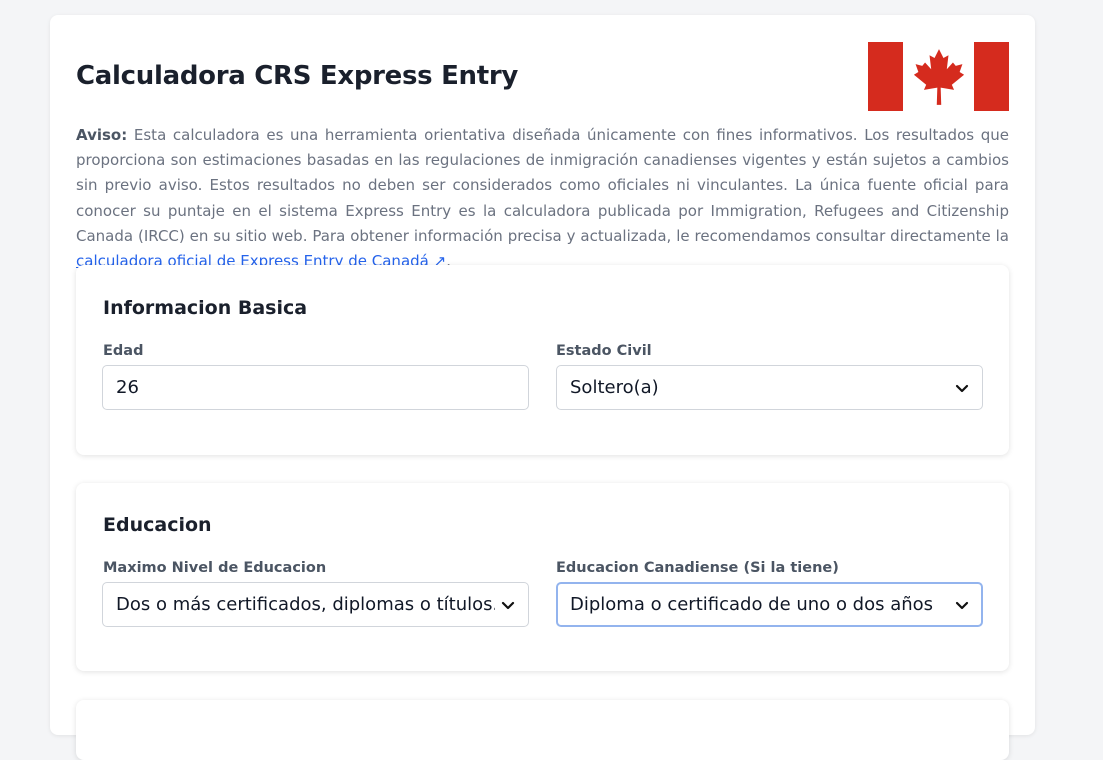 This screenshot has height=760, width=1103. What do you see at coordinates (297, 76) in the screenshot?
I see `page-title: Calculadora CRS Express Entry` at bounding box center [297, 76].